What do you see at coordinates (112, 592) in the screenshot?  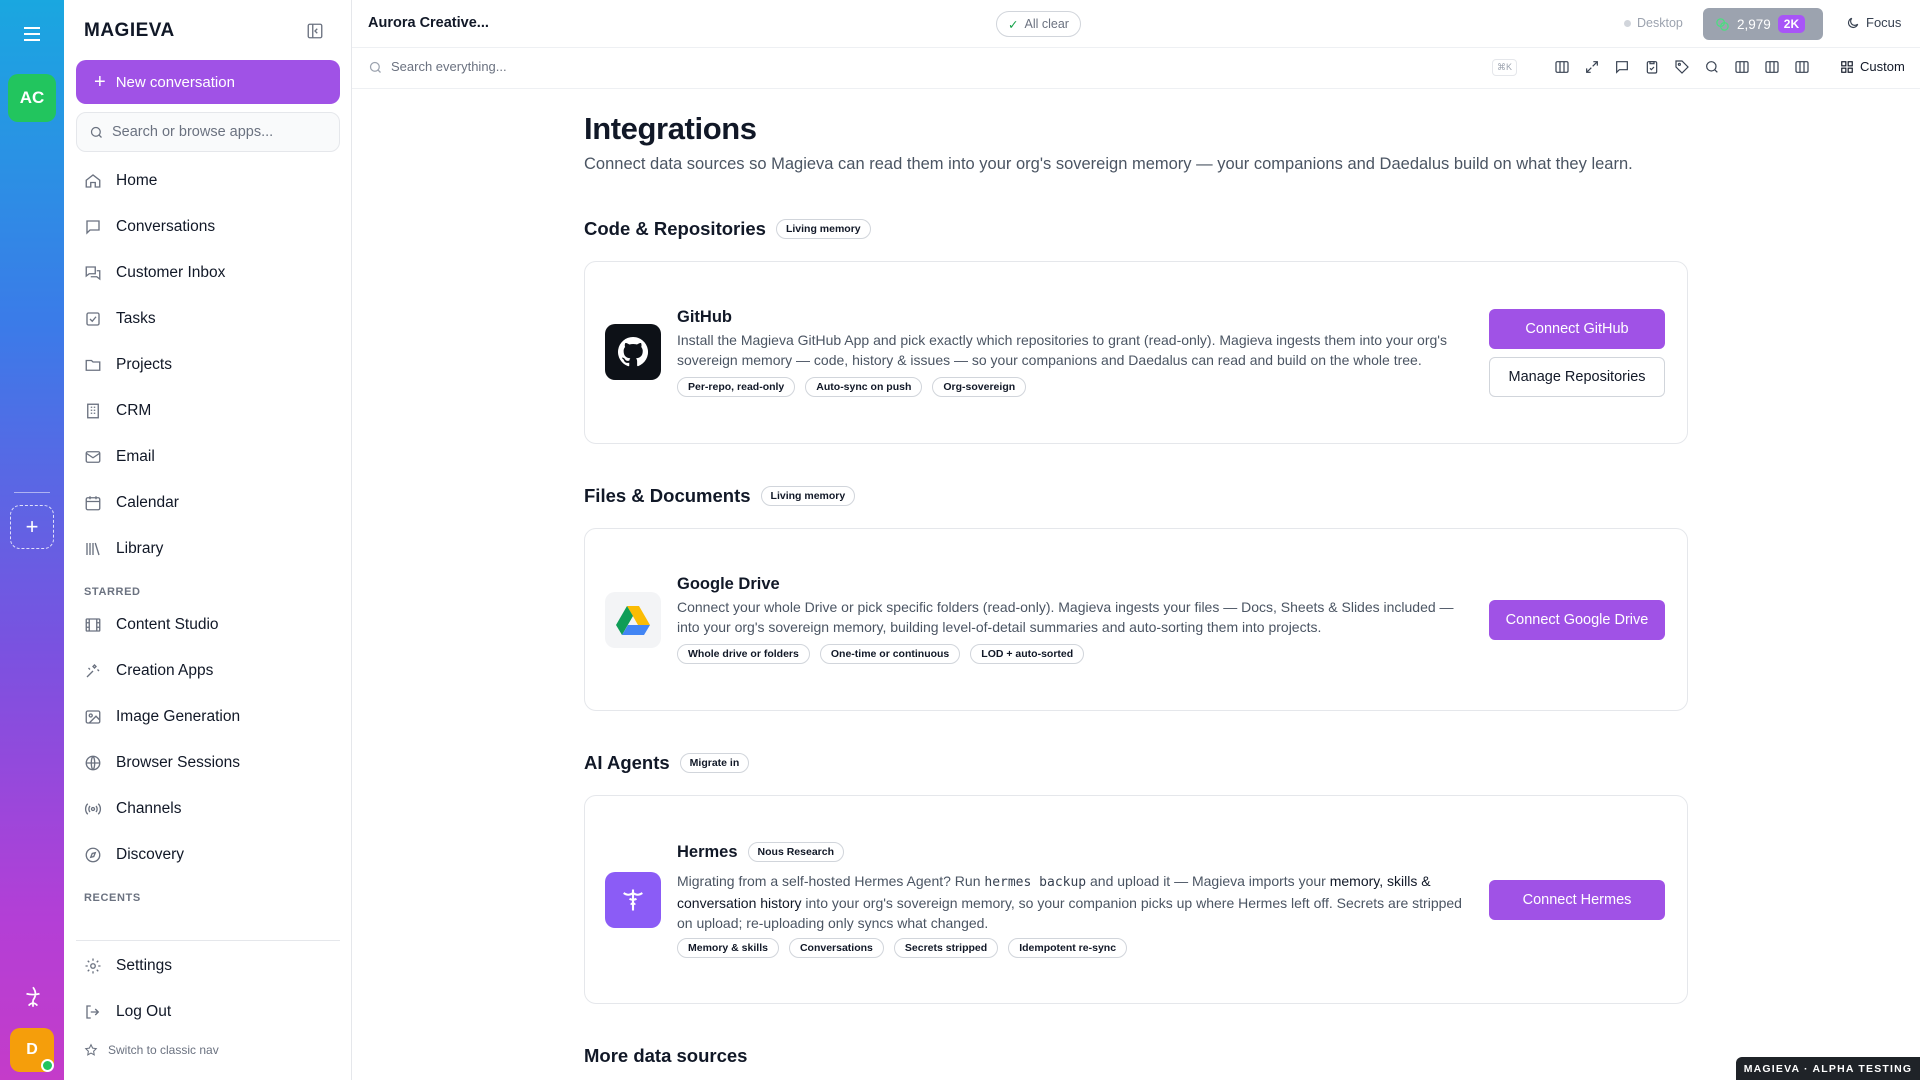 I see `starred-heading: STARRED` at bounding box center [112, 592].